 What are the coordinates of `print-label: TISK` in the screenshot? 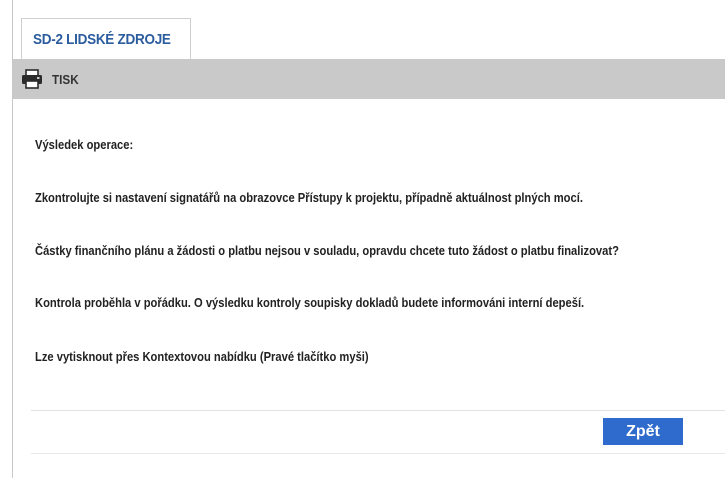 It's located at (65, 79).